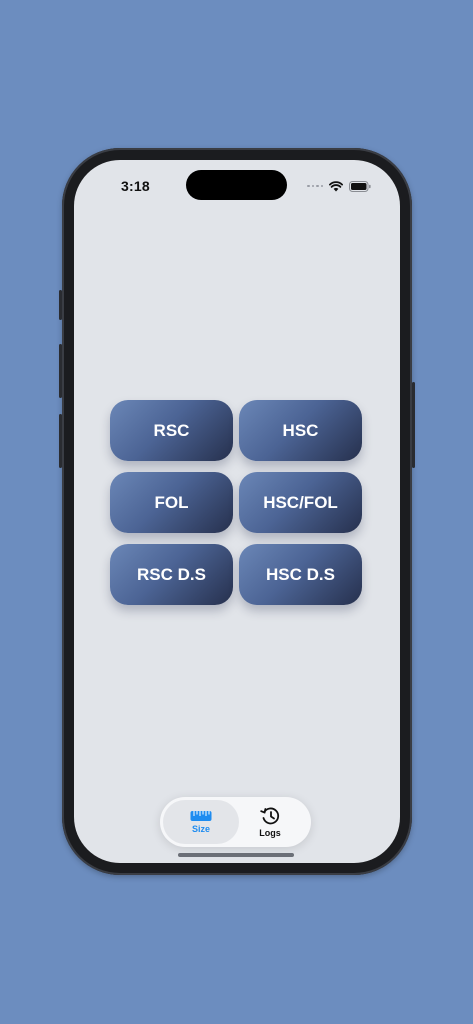 The height and width of the screenshot is (1024, 473). What do you see at coordinates (171, 502) in the screenshot?
I see `fol-button: FOL` at bounding box center [171, 502].